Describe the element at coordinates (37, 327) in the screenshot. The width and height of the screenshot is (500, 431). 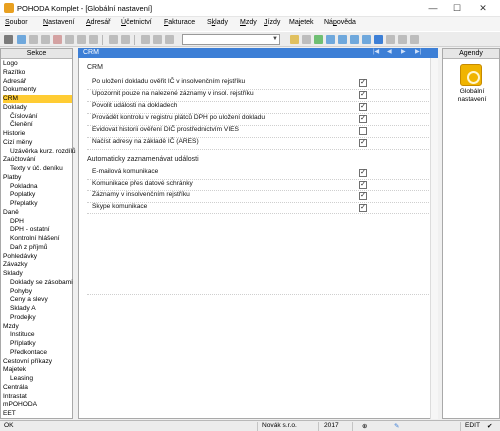
I see `sidebar-item: Mzdy` at that location.